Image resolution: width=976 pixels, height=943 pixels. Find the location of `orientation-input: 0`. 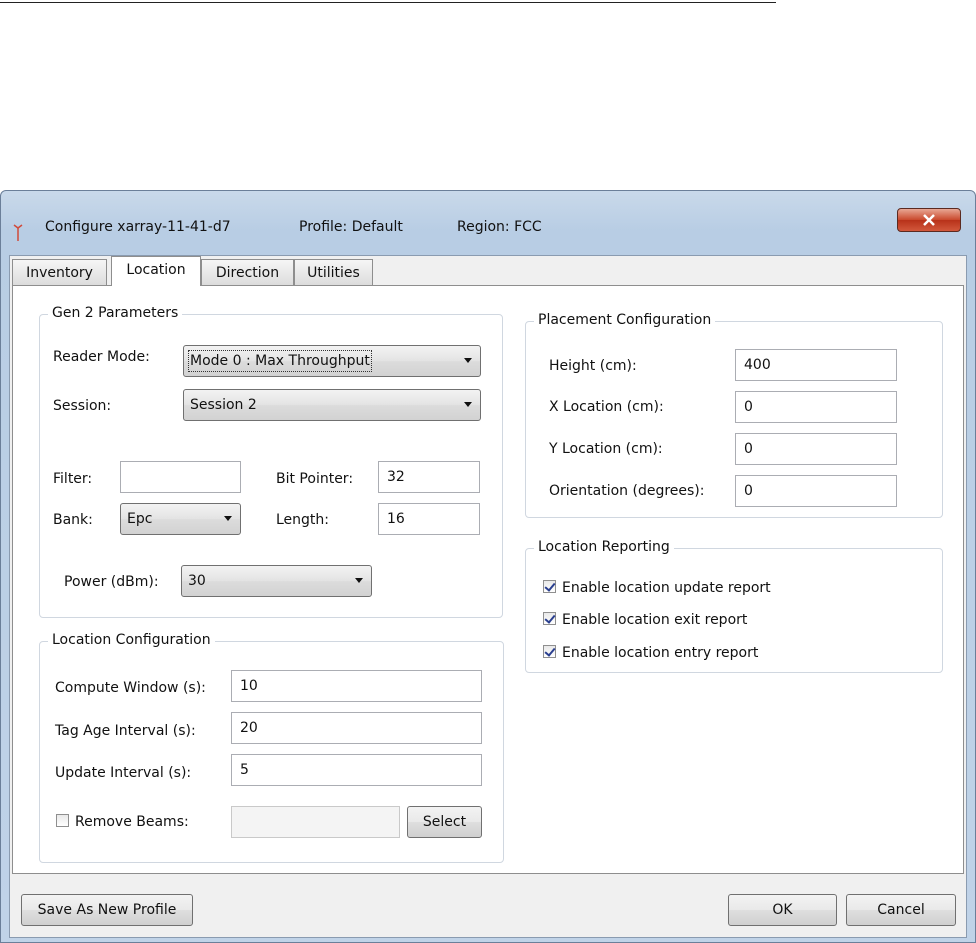

orientation-input: 0 is located at coordinates (816, 491).